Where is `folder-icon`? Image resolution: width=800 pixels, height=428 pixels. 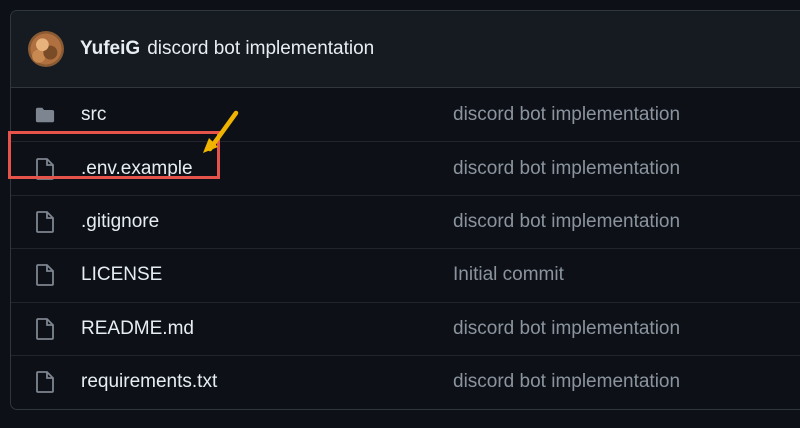 folder-icon is located at coordinates (45, 115).